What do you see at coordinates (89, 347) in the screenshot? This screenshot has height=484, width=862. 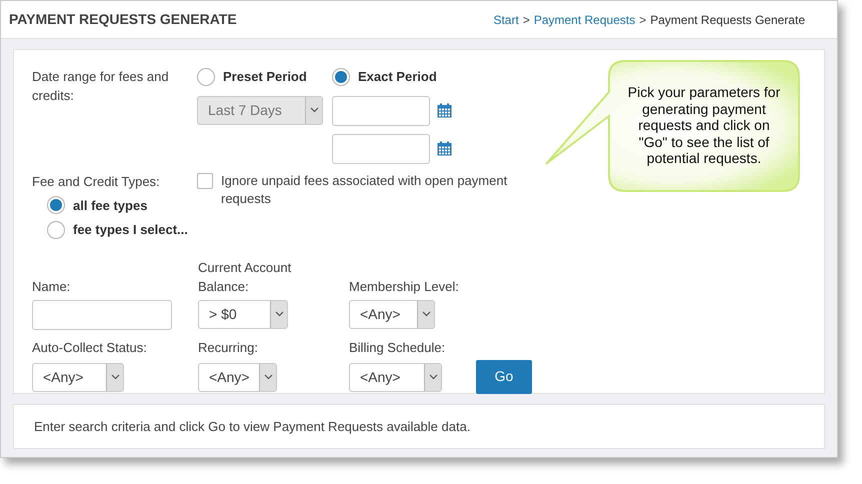 I see `field-label: Auto-Collect Status:` at bounding box center [89, 347].